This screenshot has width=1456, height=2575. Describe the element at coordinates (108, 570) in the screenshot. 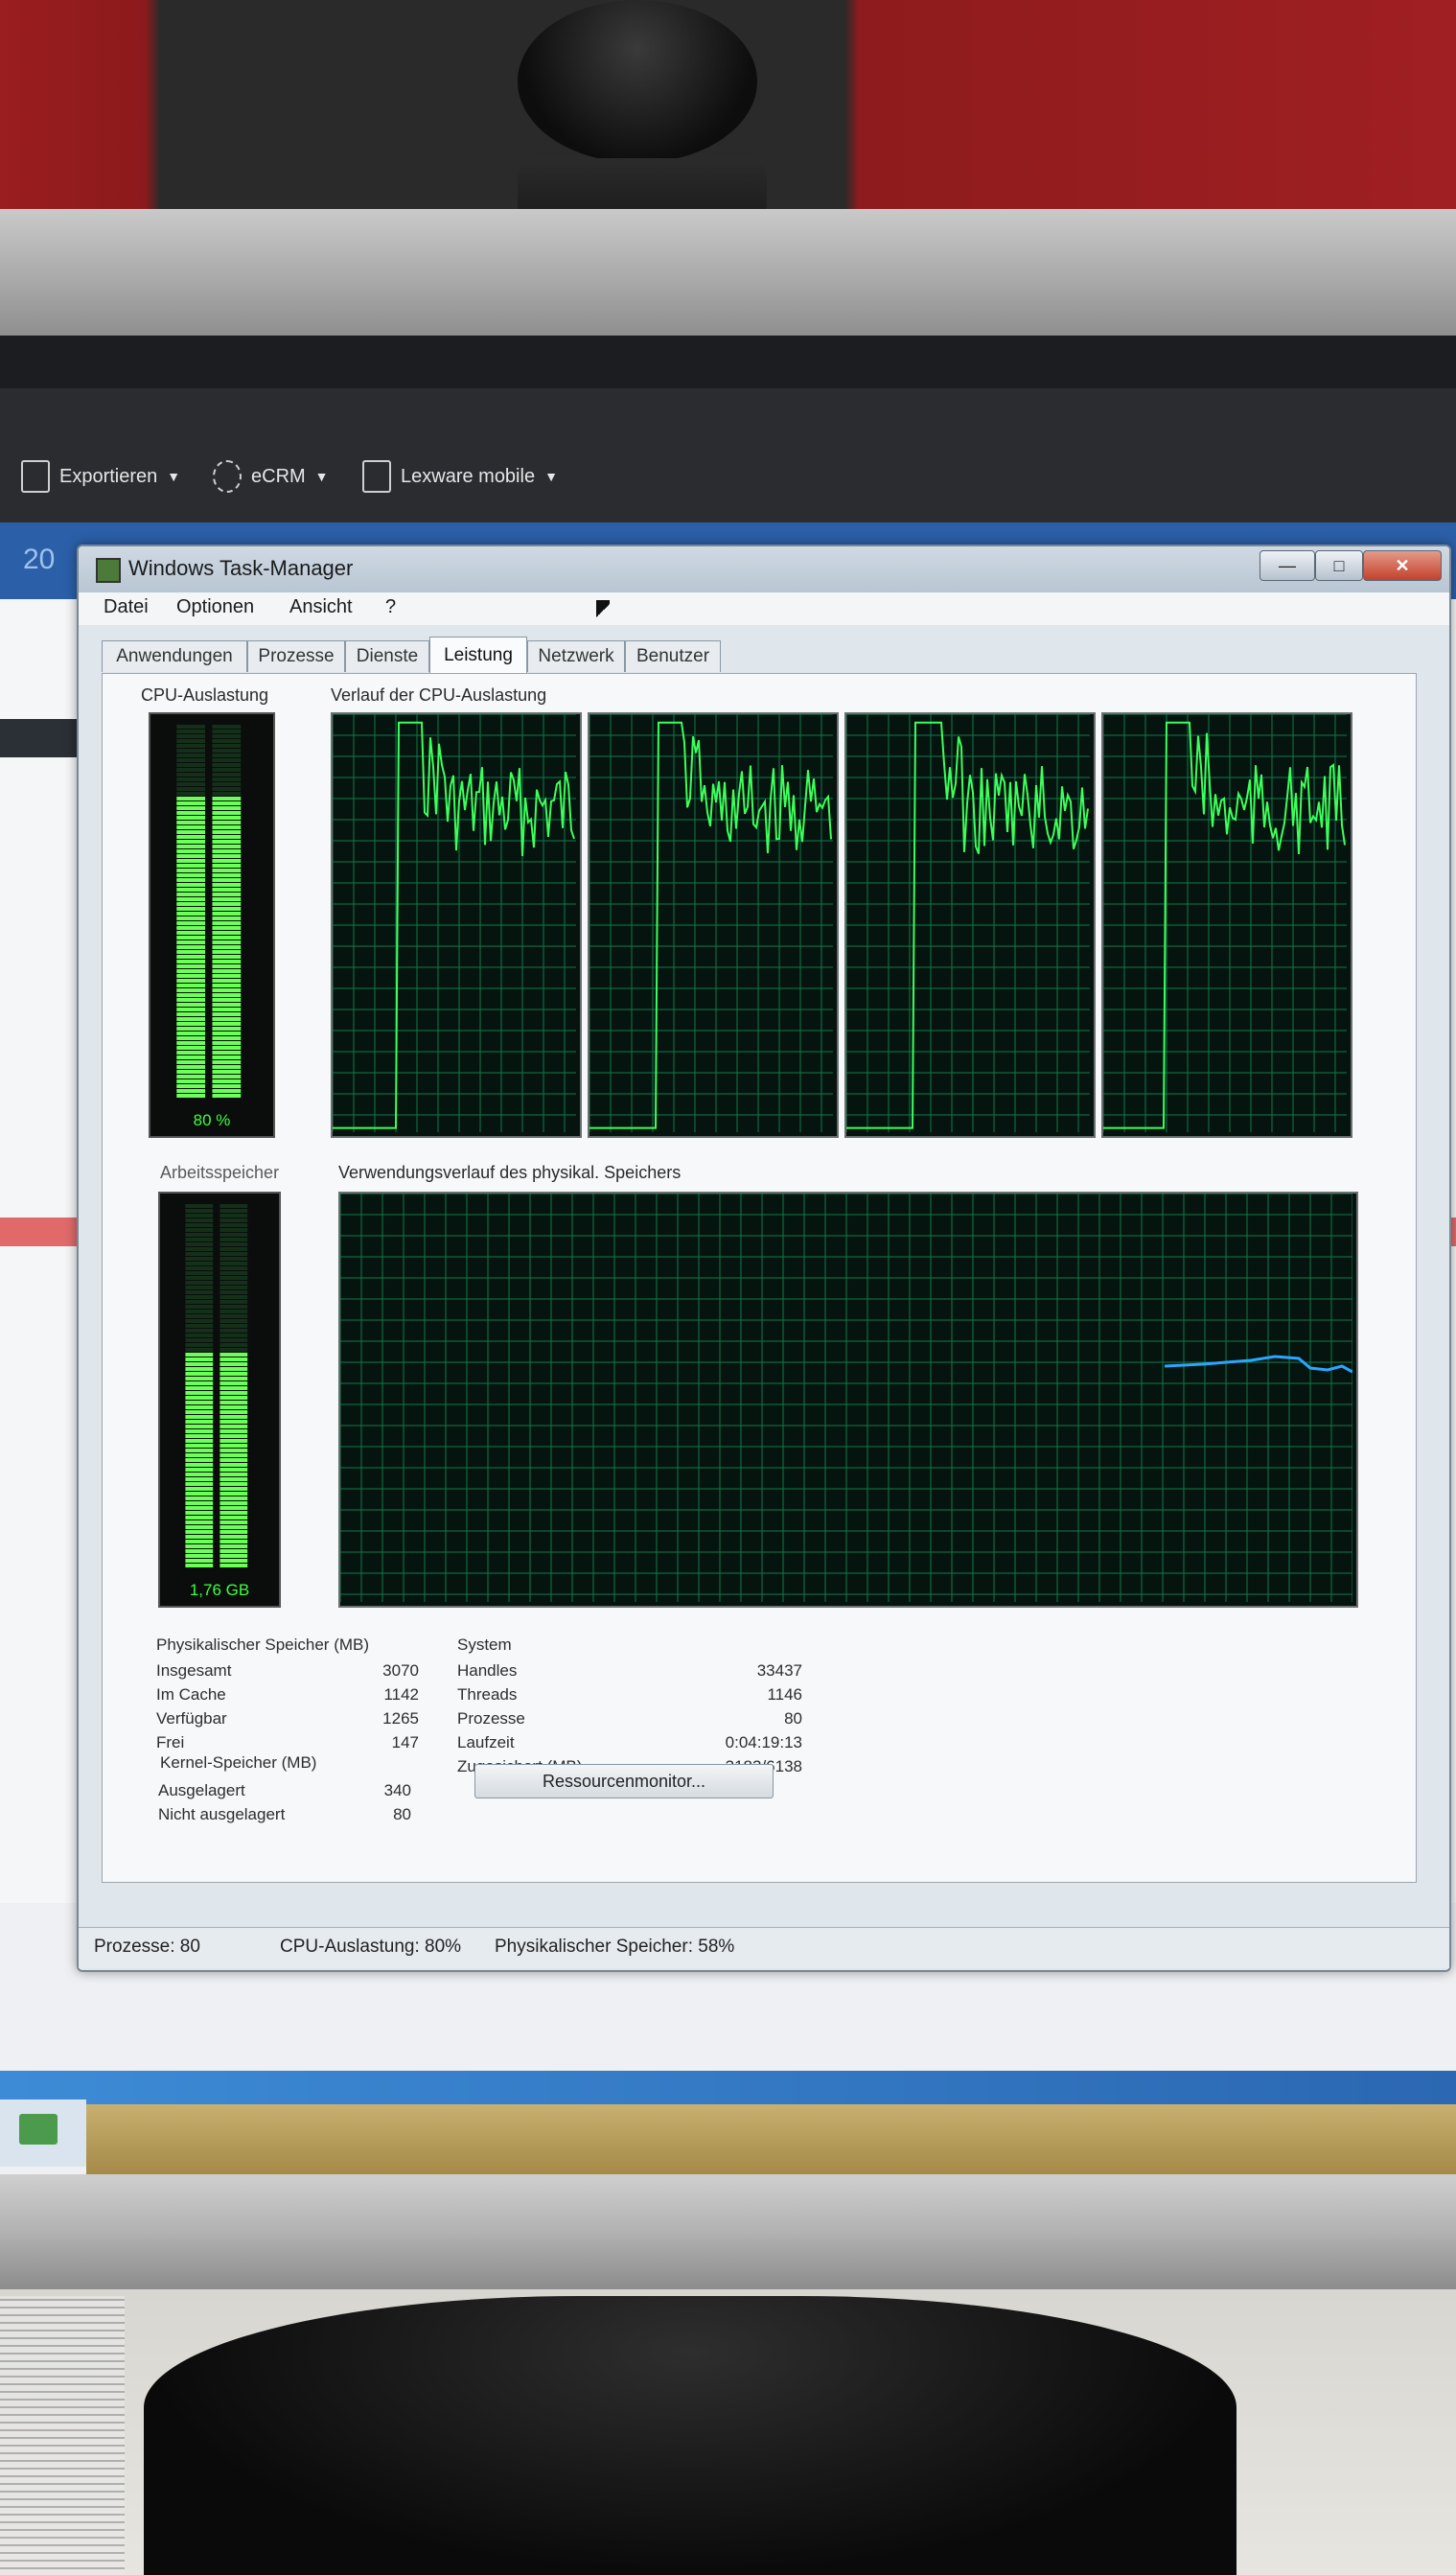

I see `task-manager-app-icon` at that location.